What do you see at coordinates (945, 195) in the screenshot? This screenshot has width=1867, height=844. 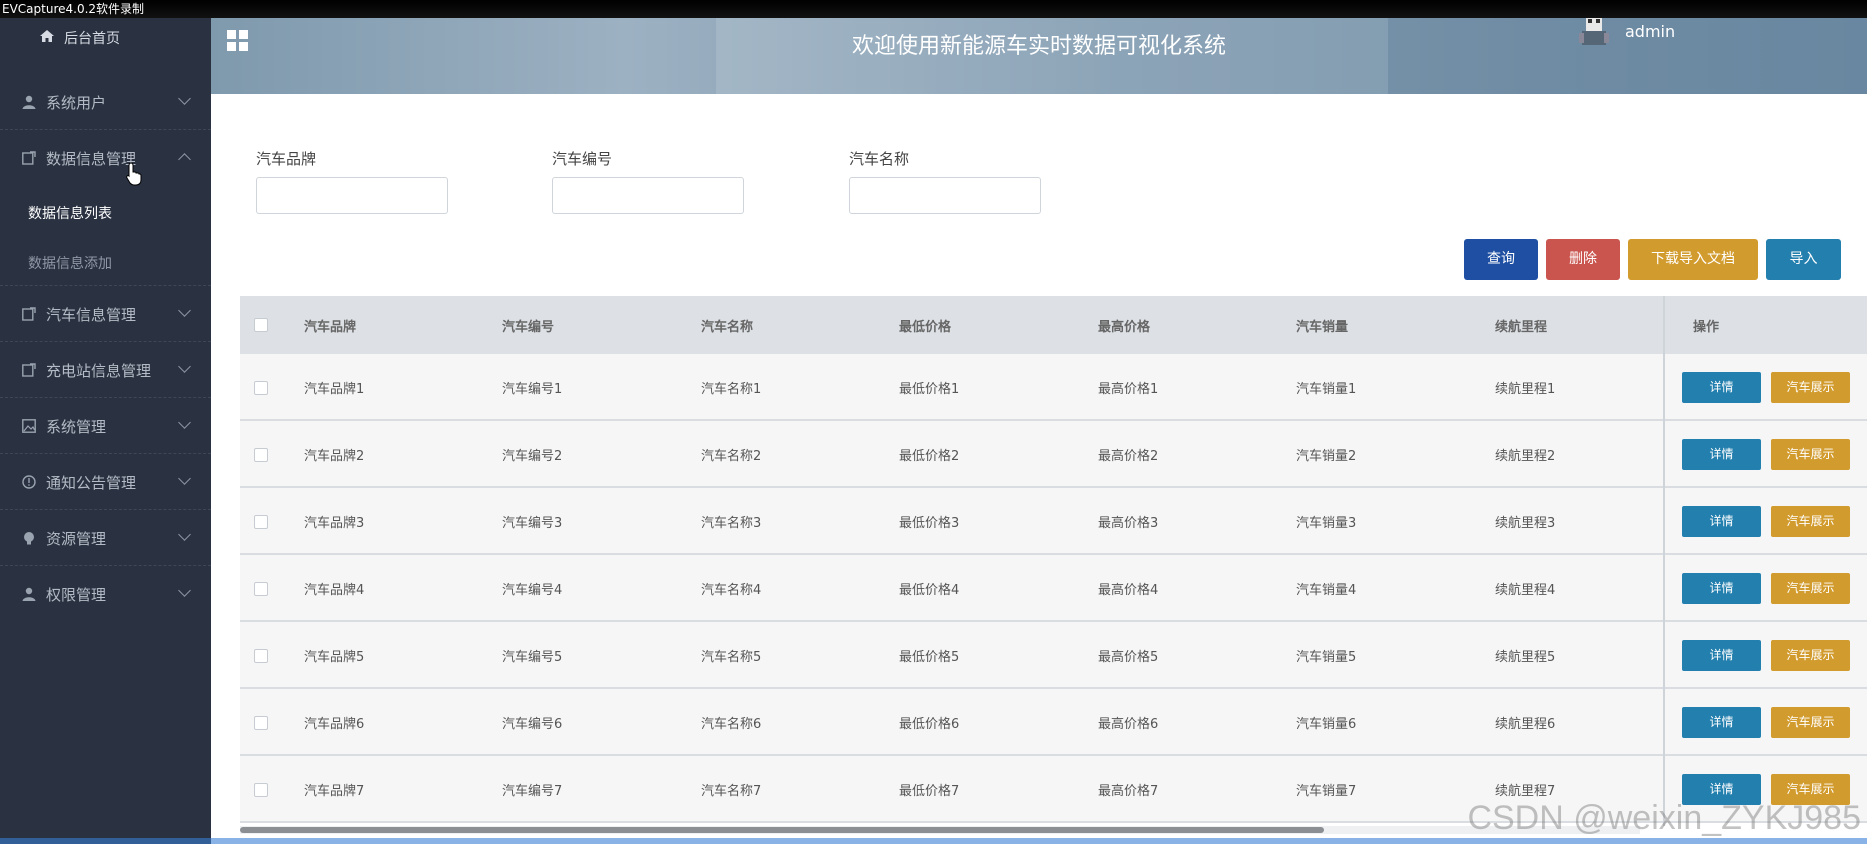 I see `name-input` at bounding box center [945, 195].